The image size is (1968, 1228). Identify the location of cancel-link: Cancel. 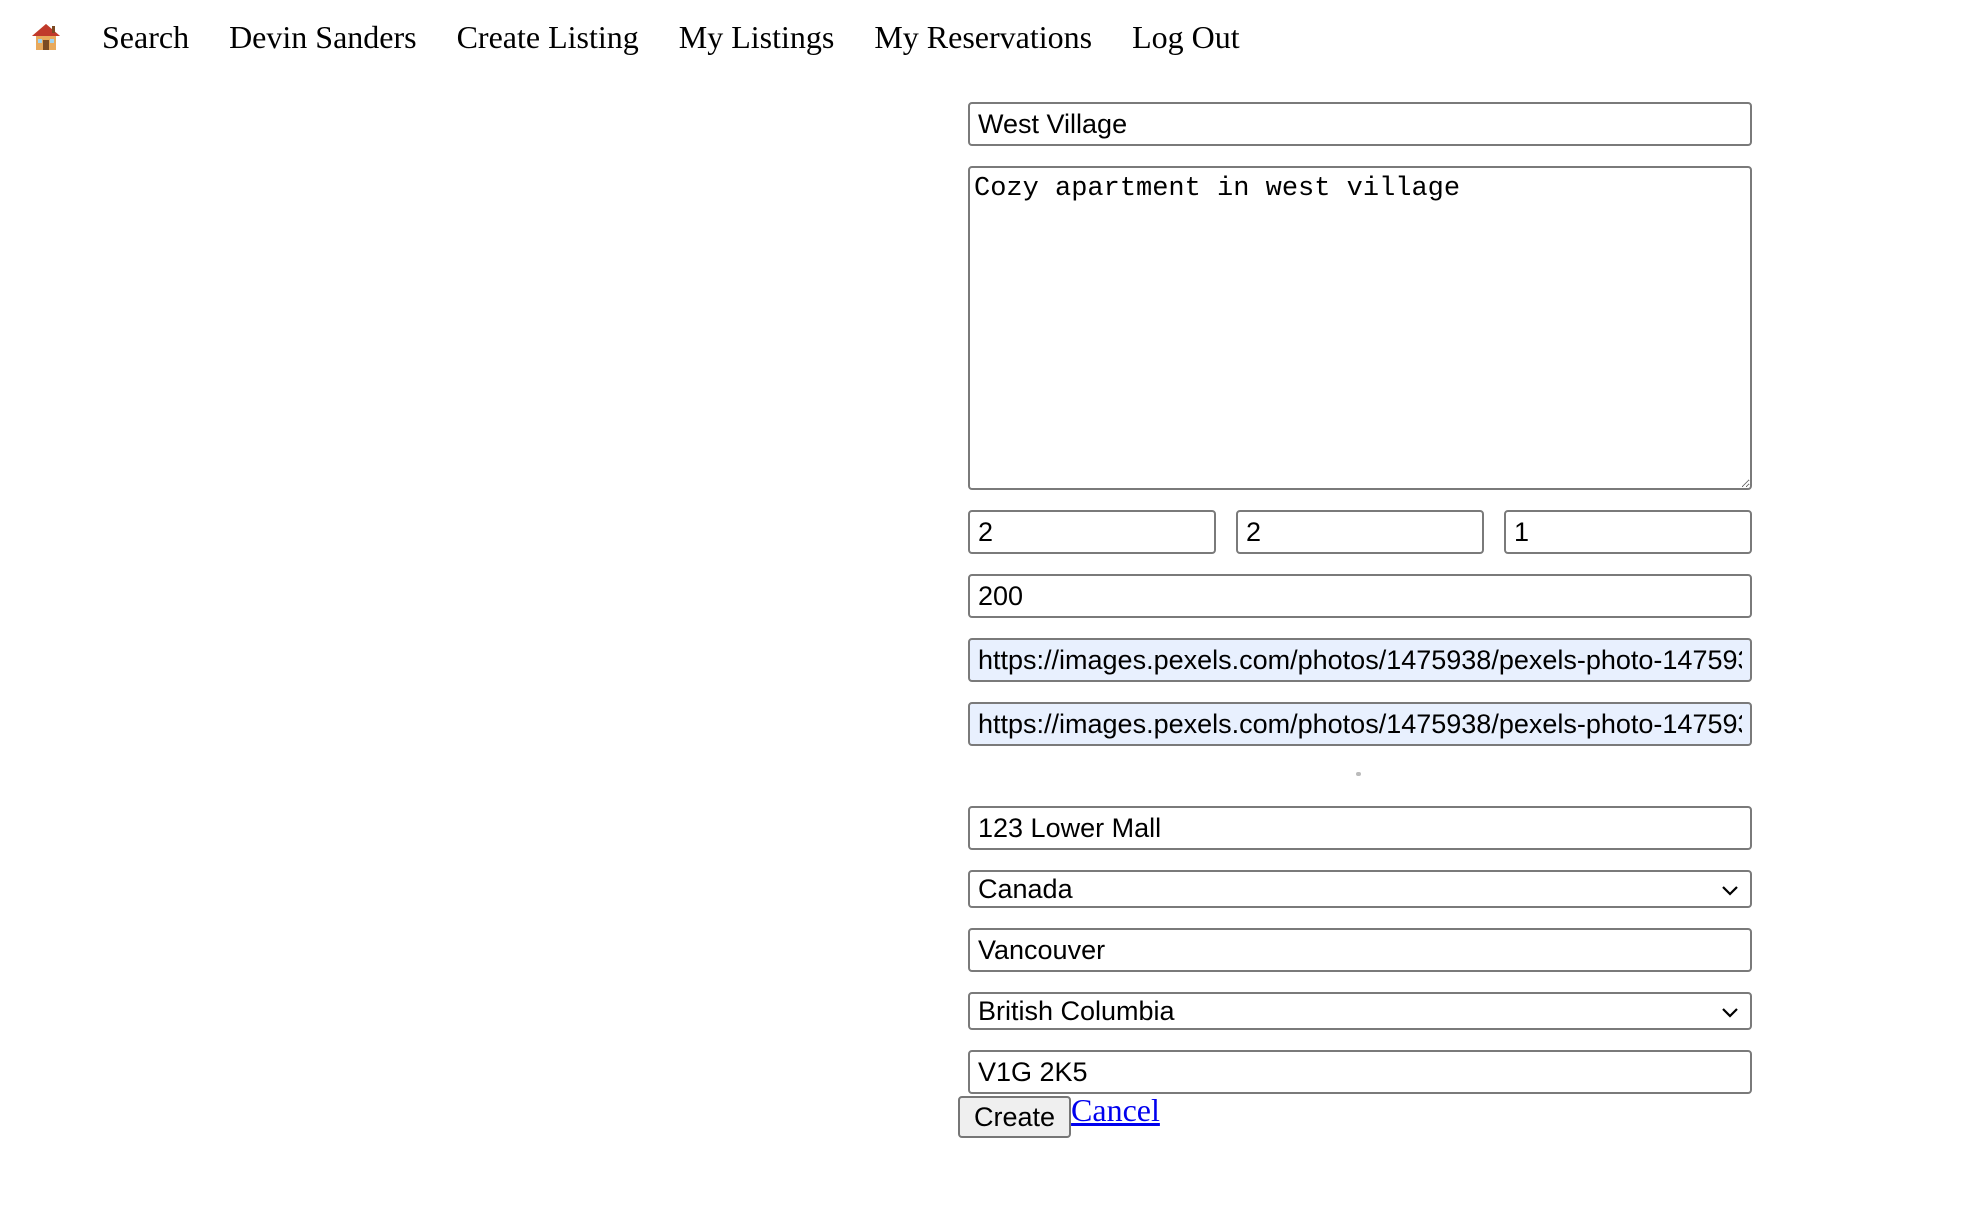
(1115, 1110).